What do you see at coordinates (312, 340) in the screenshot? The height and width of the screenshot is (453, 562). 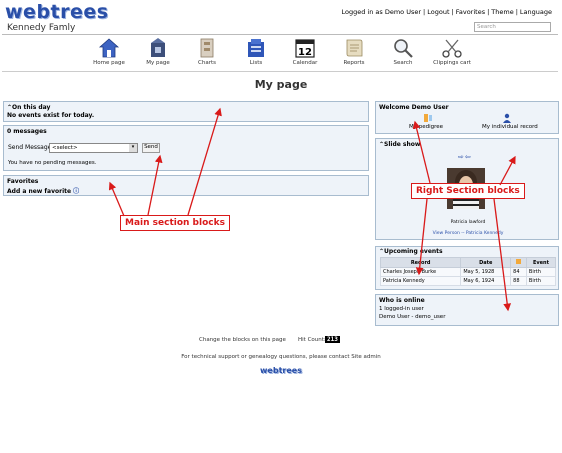 I see `hit-count-label: Hit Count:` at bounding box center [312, 340].